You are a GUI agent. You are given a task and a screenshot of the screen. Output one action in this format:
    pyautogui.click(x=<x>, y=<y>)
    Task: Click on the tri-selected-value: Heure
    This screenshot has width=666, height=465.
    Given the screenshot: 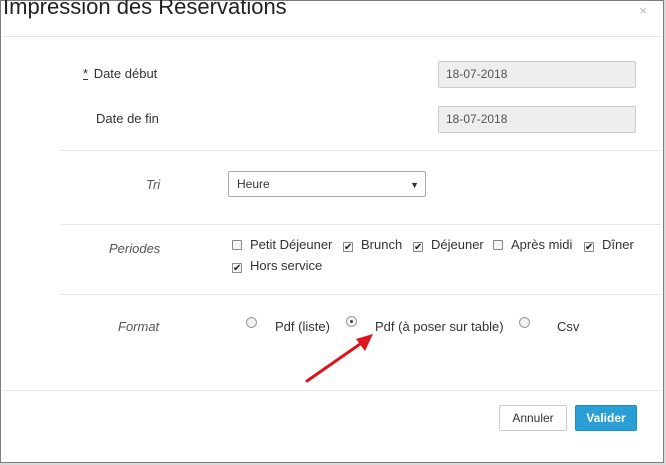 What is the action you would take?
    pyautogui.click(x=253, y=184)
    